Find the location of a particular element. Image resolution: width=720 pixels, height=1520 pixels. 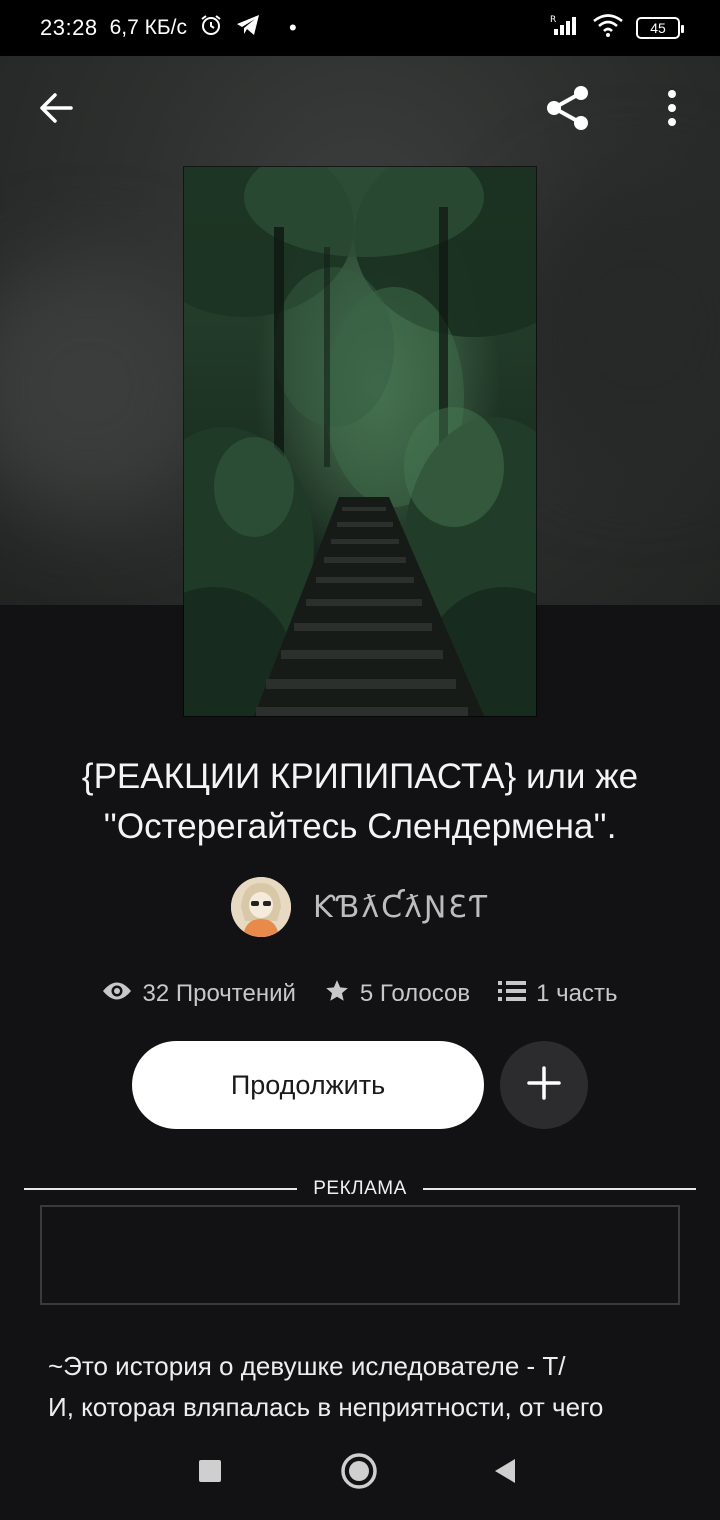

wifi-icon is located at coordinates (608, 28).